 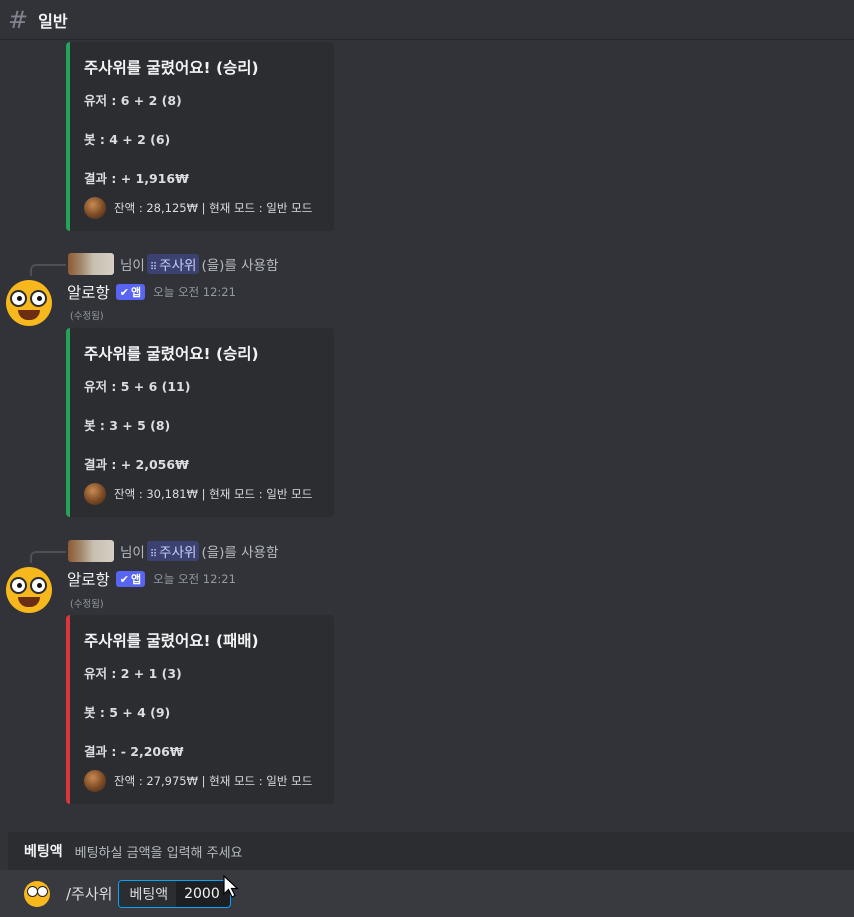 I want to click on command-option-input: 베팅액 2000, so click(x=174, y=893).